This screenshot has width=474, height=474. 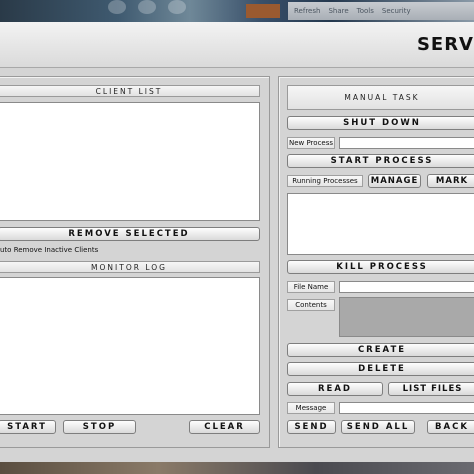 I want to click on manage-button: MANAGE, so click(x=394, y=181).